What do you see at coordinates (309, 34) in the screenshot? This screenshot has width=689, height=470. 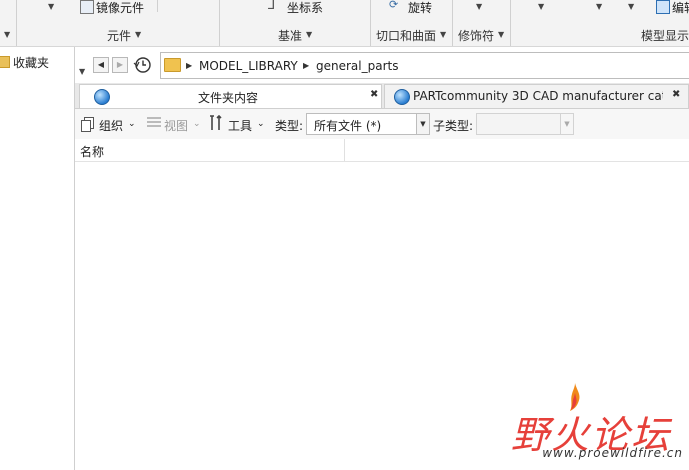 I see `datum-group-dropdown-icon: ▼` at bounding box center [309, 34].